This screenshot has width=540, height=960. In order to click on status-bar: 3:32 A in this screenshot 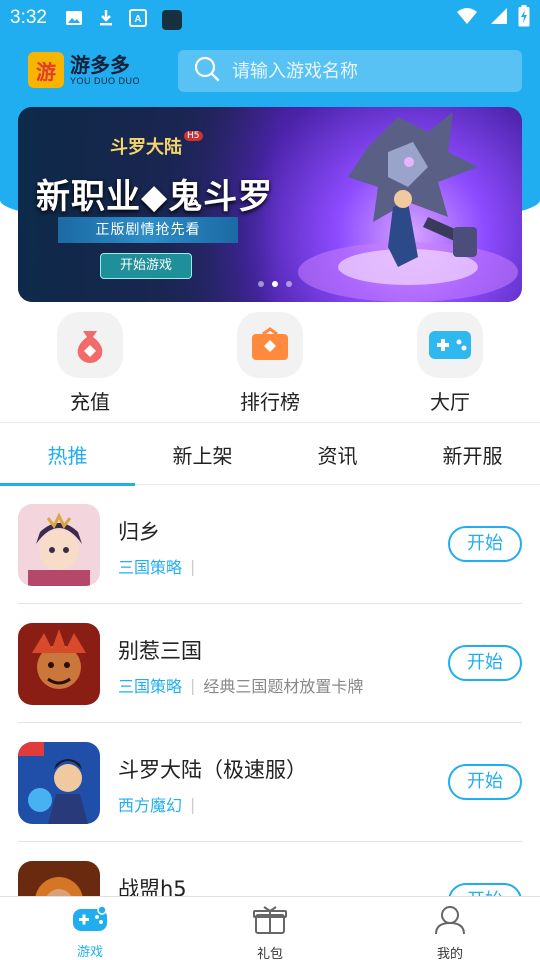, I will do `click(270, 18)`.